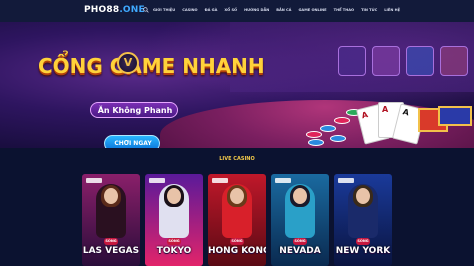 This screenshot has height=266, width=474. Describe the element at coordinates (455, 116) in the screenshot. I see `gift-box-icon` at that location.